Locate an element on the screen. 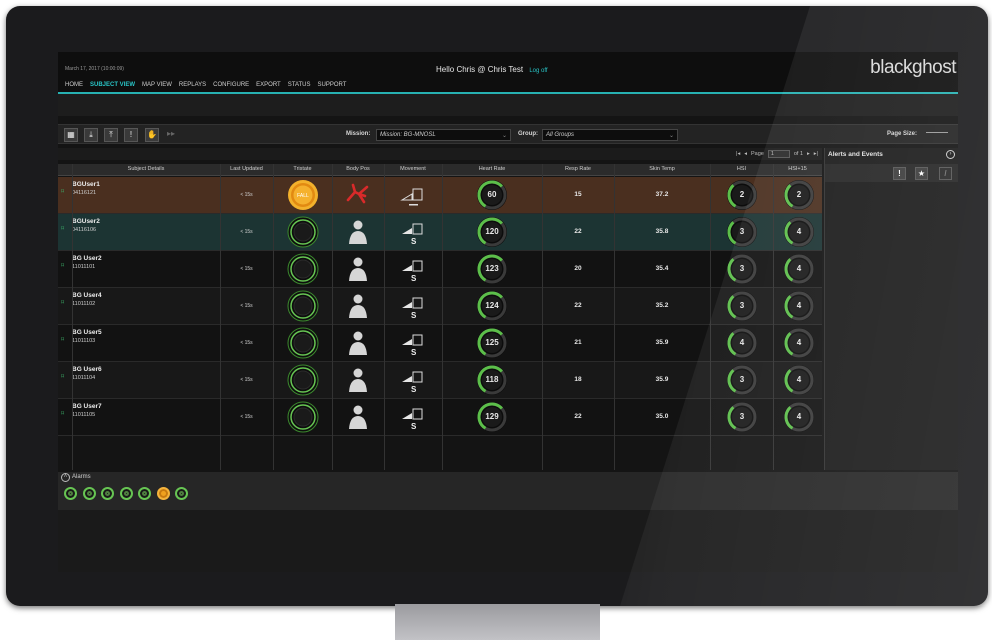 This screenshot has height=640, width=992. nav-export: EXPORT is located at coordinates (268, 85).